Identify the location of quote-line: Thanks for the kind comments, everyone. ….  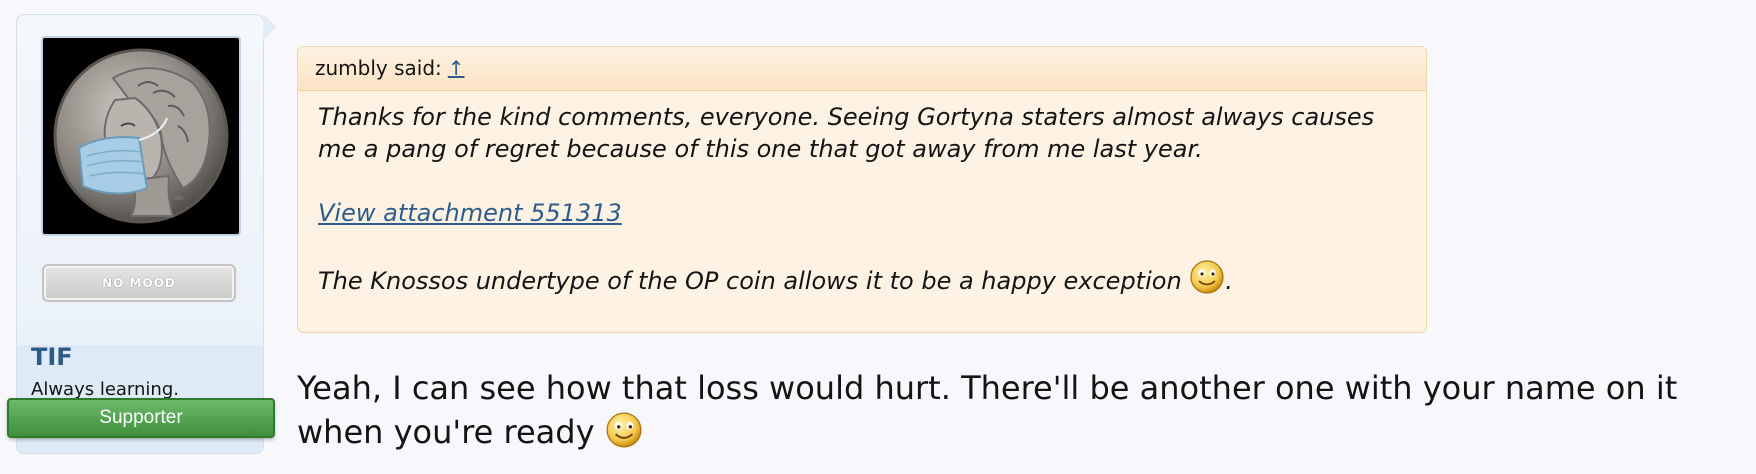
(846, 117).